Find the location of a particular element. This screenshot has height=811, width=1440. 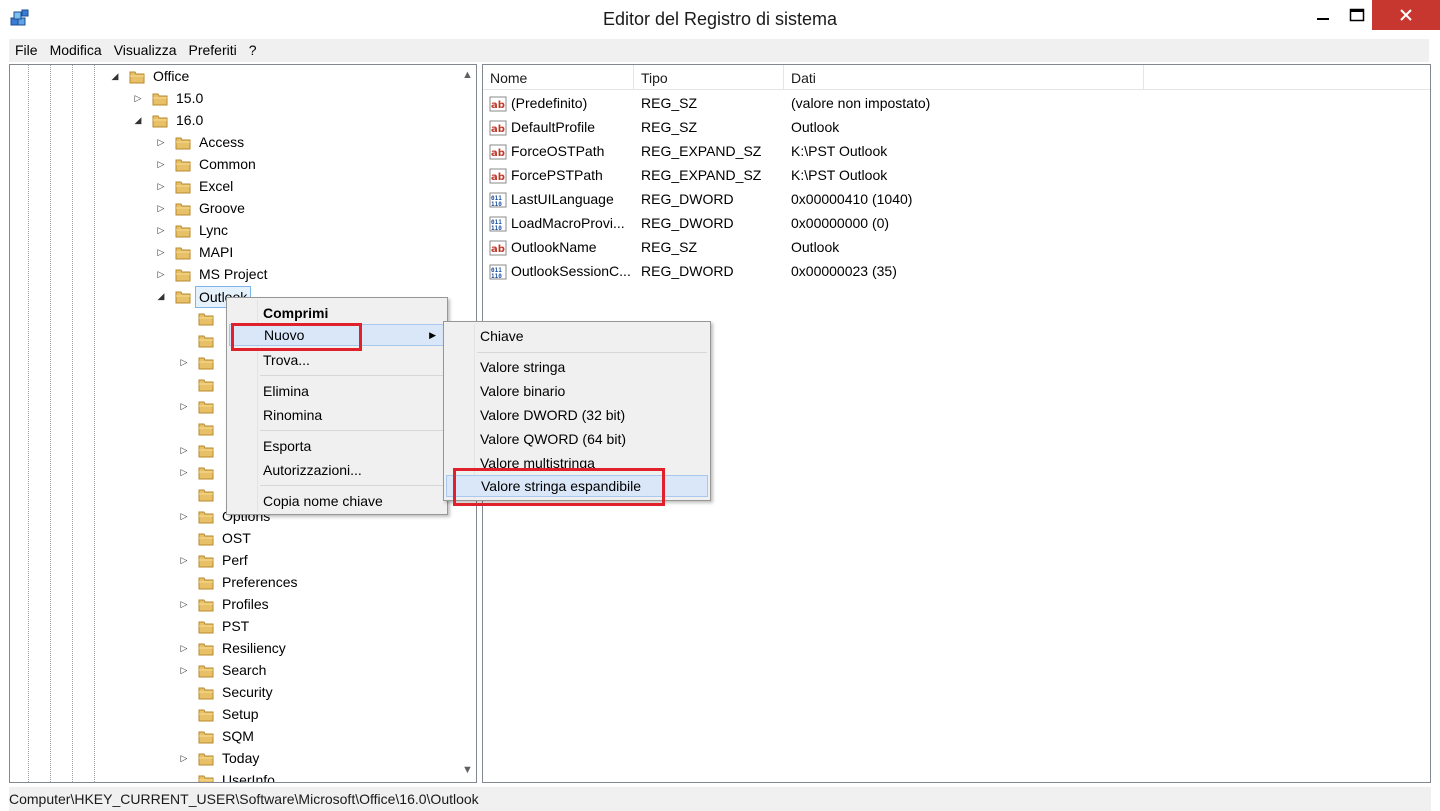

value-name: (Predefinito) is located at coordinates (549, 103).